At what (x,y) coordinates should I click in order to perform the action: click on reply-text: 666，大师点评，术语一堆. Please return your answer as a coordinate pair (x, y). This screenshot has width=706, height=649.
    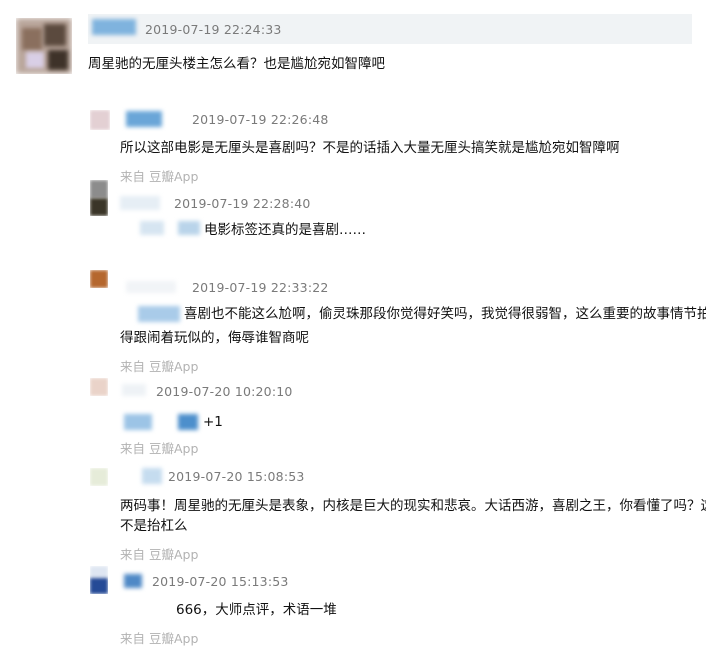
    Looking at the image, I should click on (256, 610).